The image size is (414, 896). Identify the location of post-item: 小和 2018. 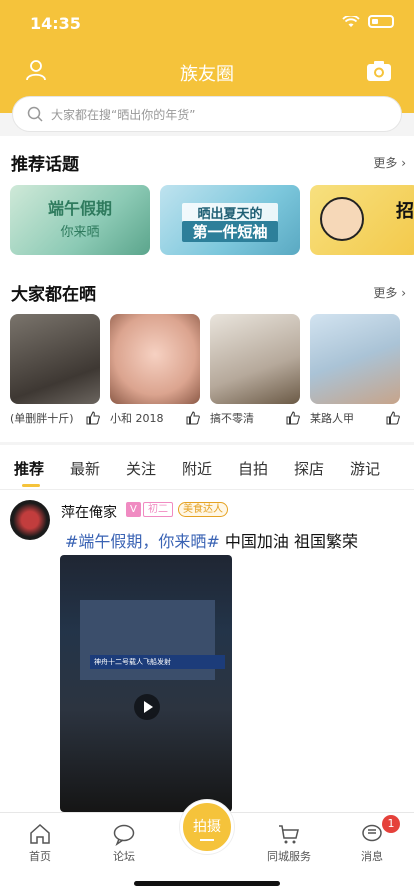
(155, 370).